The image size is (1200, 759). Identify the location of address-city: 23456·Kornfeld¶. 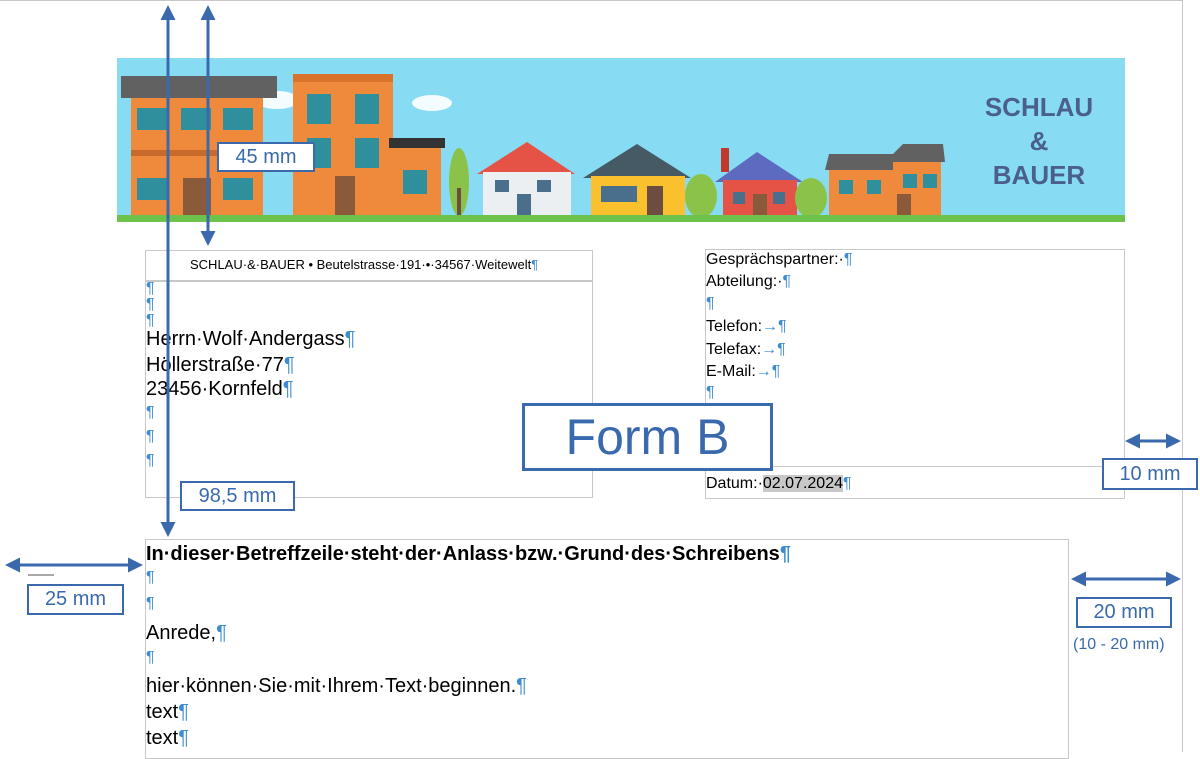
(220, 389).